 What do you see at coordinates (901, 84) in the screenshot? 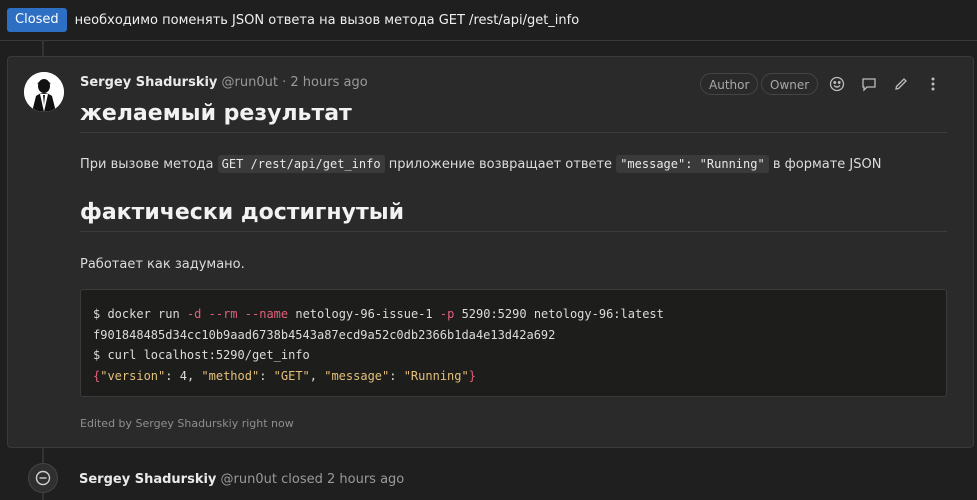
I see `edit-icon` at bounding box center [901, 84].